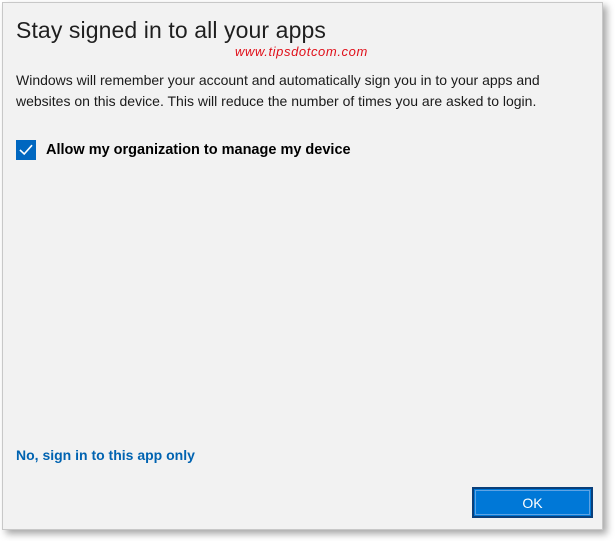  Describe the element at coordinates (171, 30) in the screenshot. I see `dialog-title: Stay signed in to all your apps` at that location.